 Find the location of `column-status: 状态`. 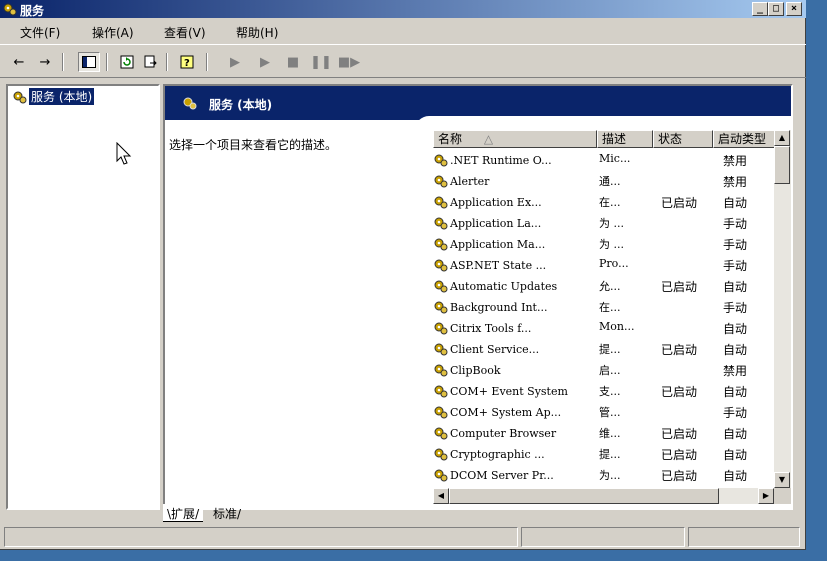

column-status: 状态 is located at coordinates (683, 139).